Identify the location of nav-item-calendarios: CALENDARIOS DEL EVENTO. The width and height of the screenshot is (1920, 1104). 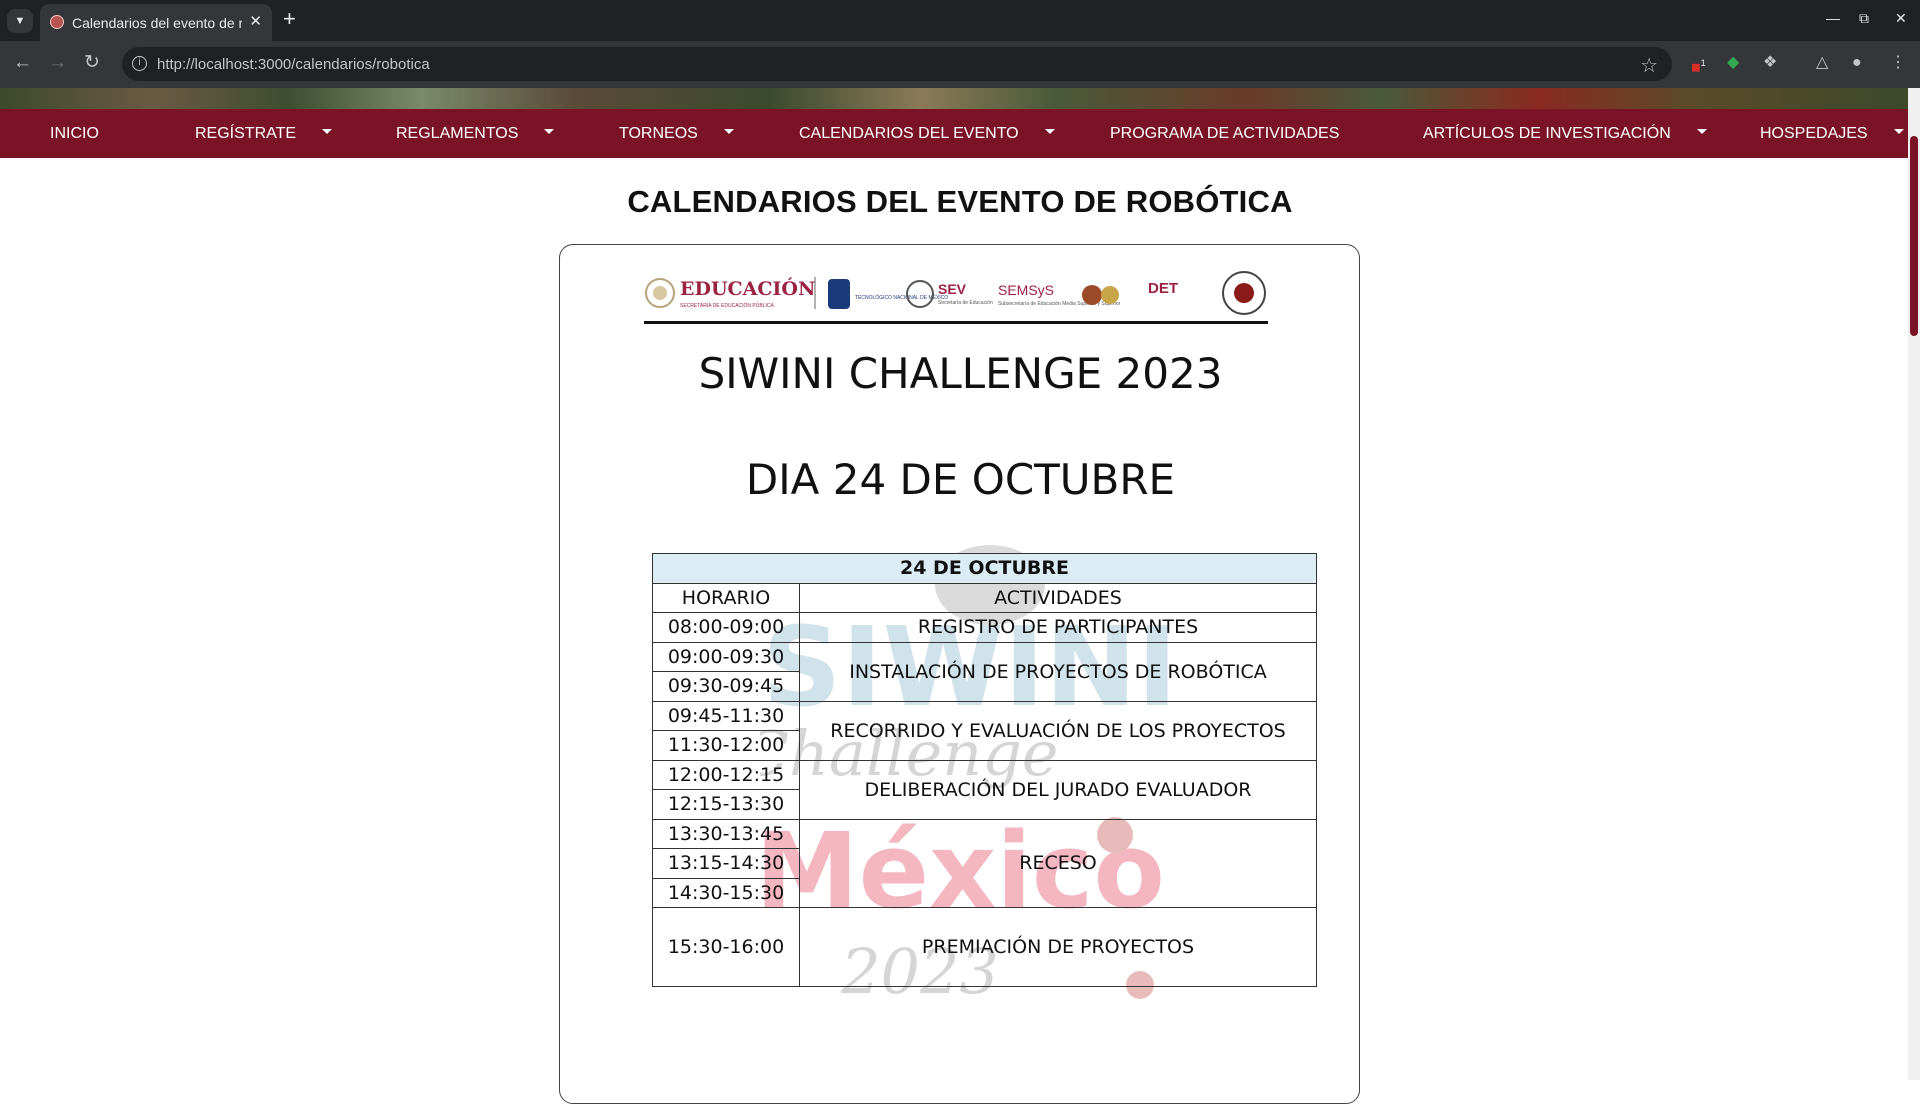
(927, 133).